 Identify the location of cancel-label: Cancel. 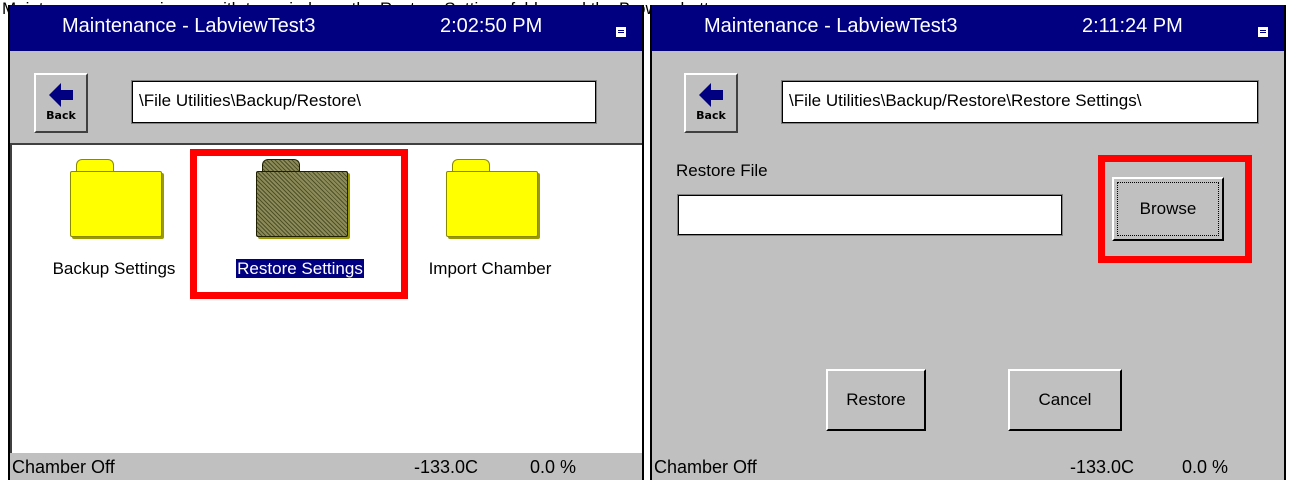
(1065, 399).